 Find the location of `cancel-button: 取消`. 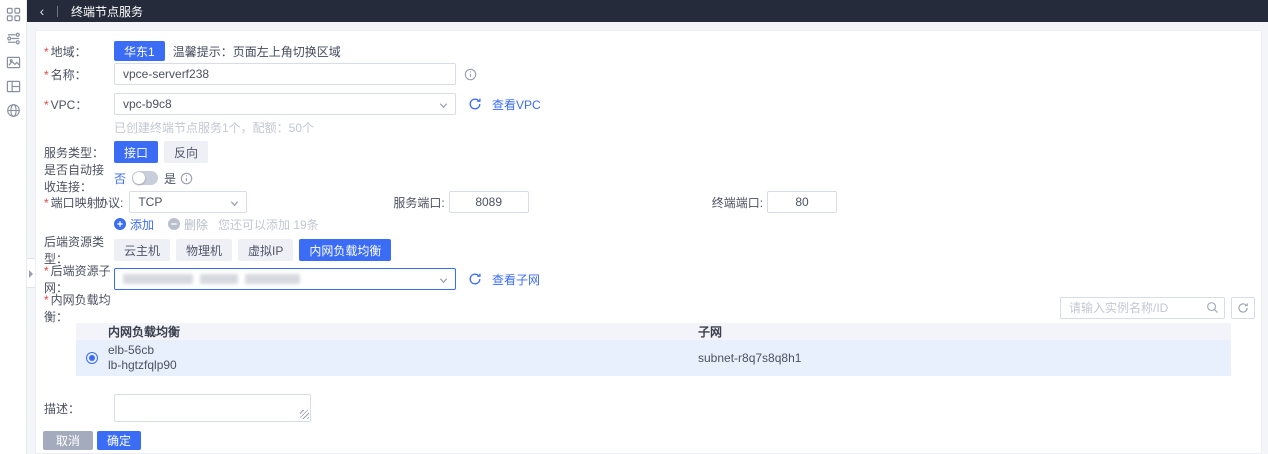

cancel-button: 取消 is located at coordinates (68, 440).